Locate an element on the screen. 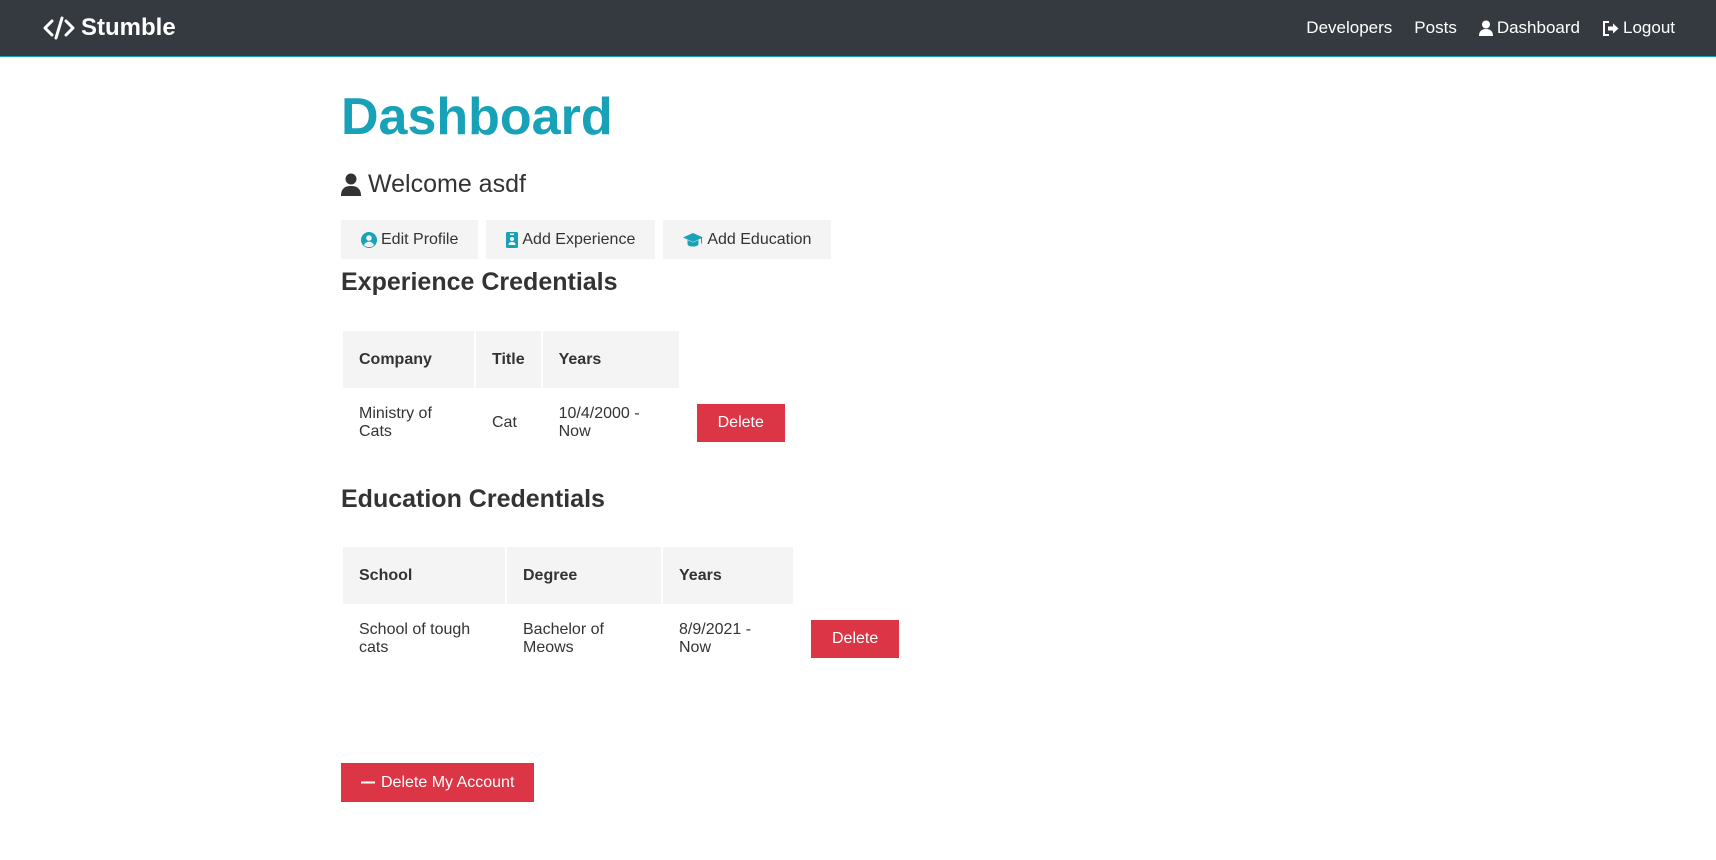  column-header-school: School is located at coordinates (424, 575).